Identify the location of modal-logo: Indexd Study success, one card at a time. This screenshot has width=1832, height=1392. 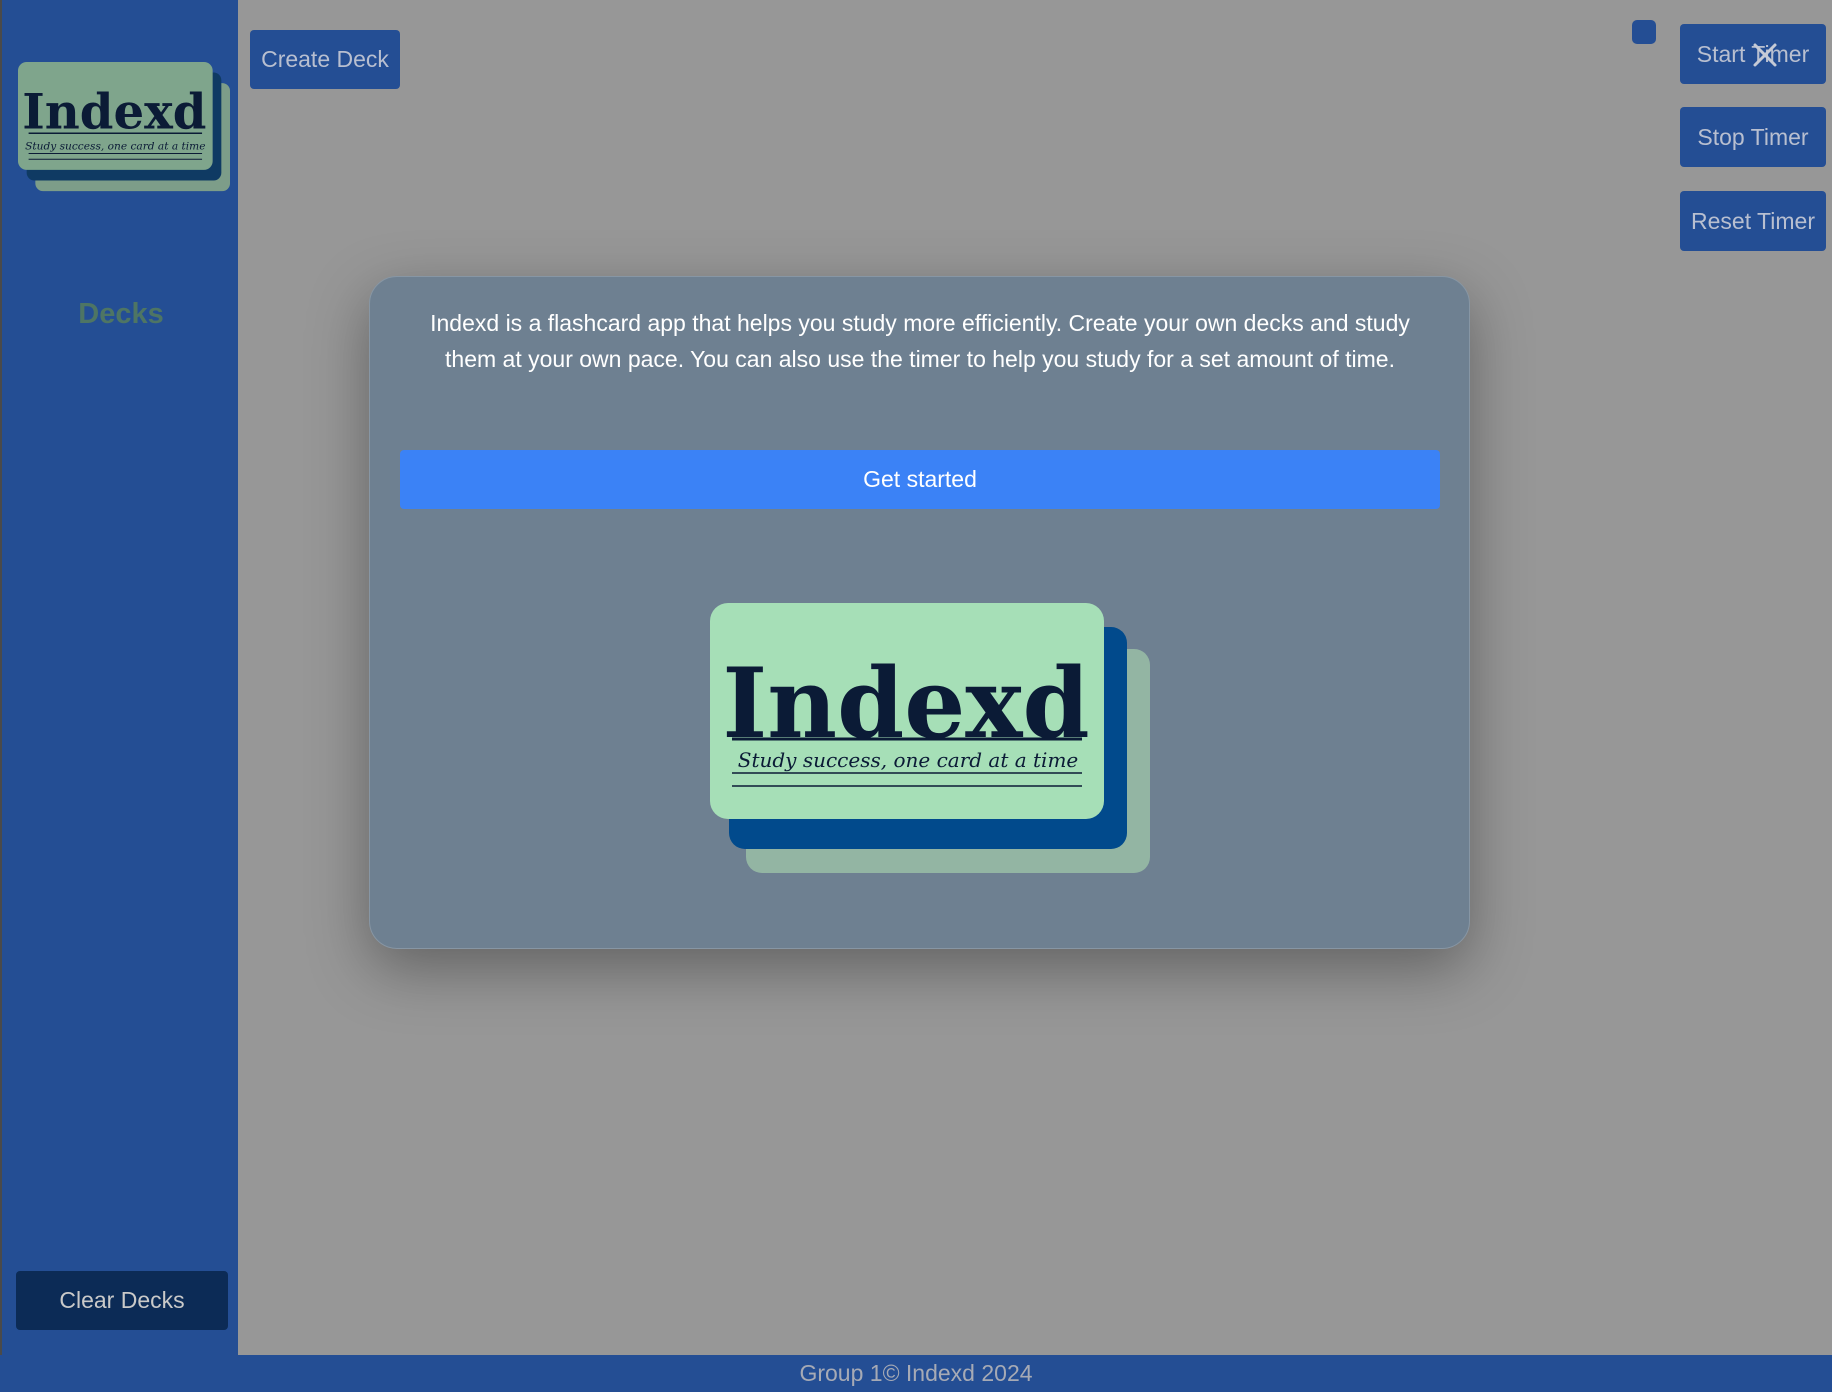
(930, 738).